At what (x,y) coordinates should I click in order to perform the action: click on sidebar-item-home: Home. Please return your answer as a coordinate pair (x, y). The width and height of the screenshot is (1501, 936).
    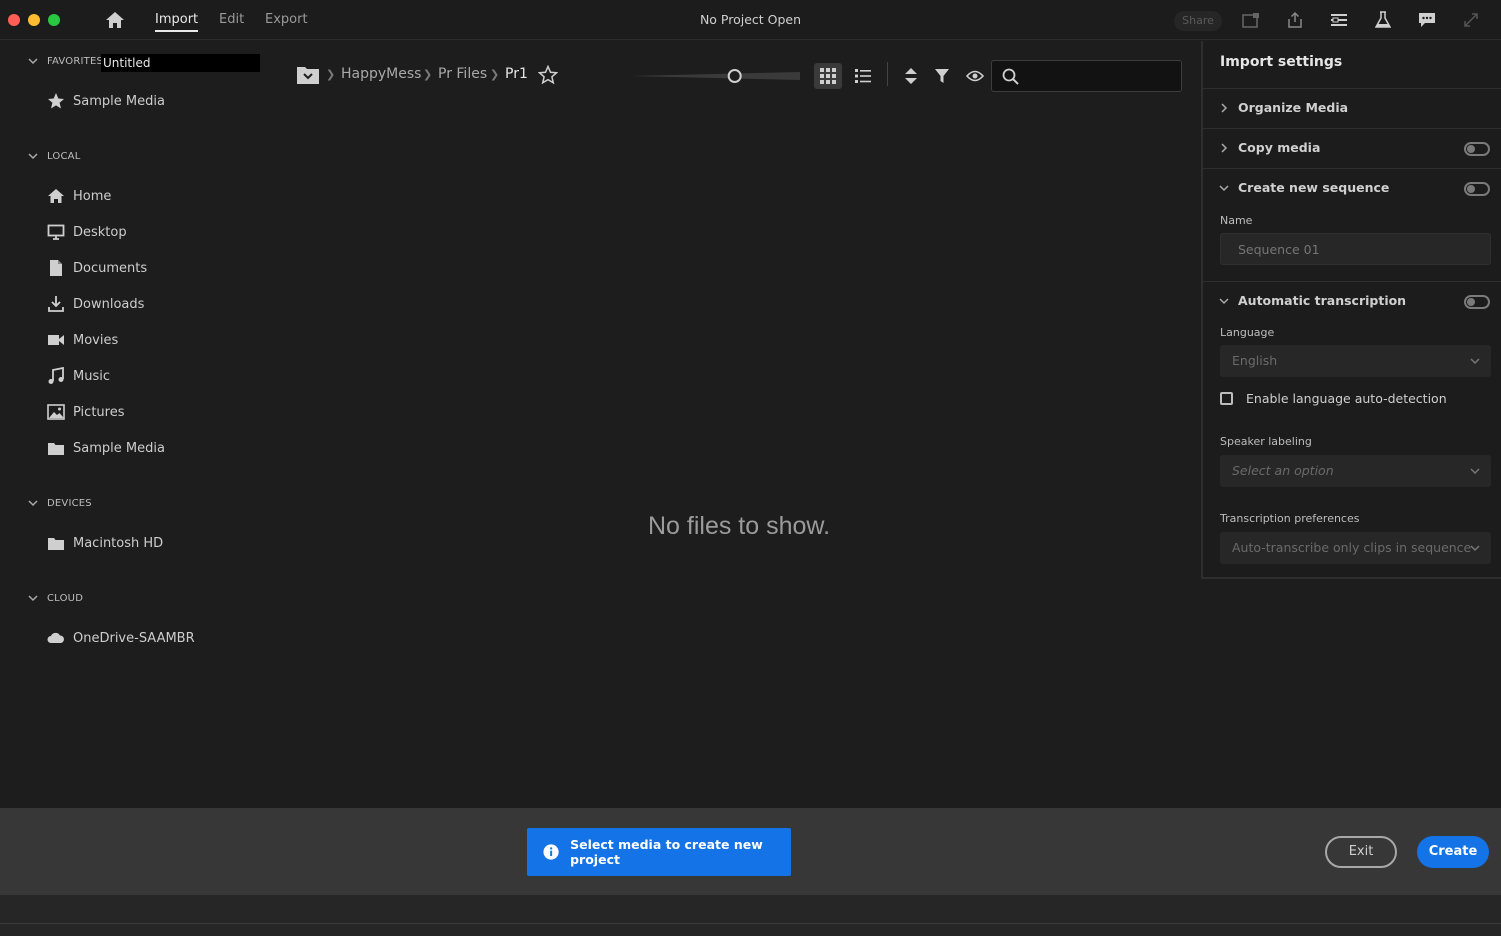
    Looking at the image, I should click on (79, 196).